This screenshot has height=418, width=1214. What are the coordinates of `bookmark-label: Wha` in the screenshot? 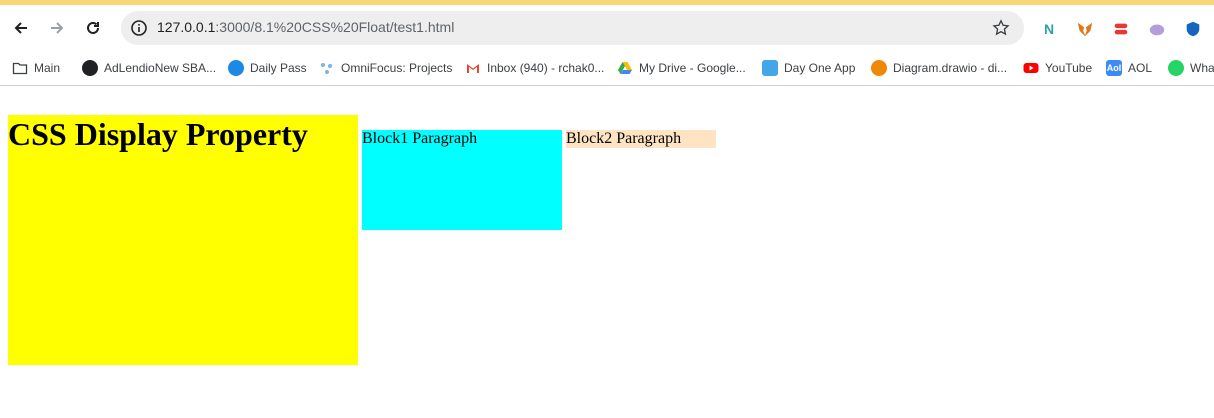 It's located at (1202, 68).